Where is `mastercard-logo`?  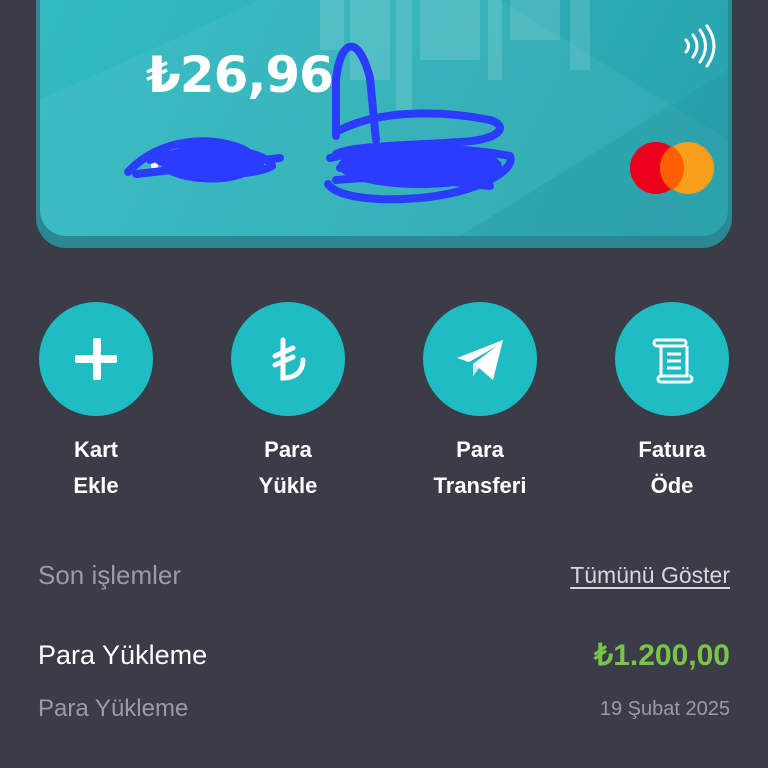
mastercard-logo is located at coordinates (672, 168).